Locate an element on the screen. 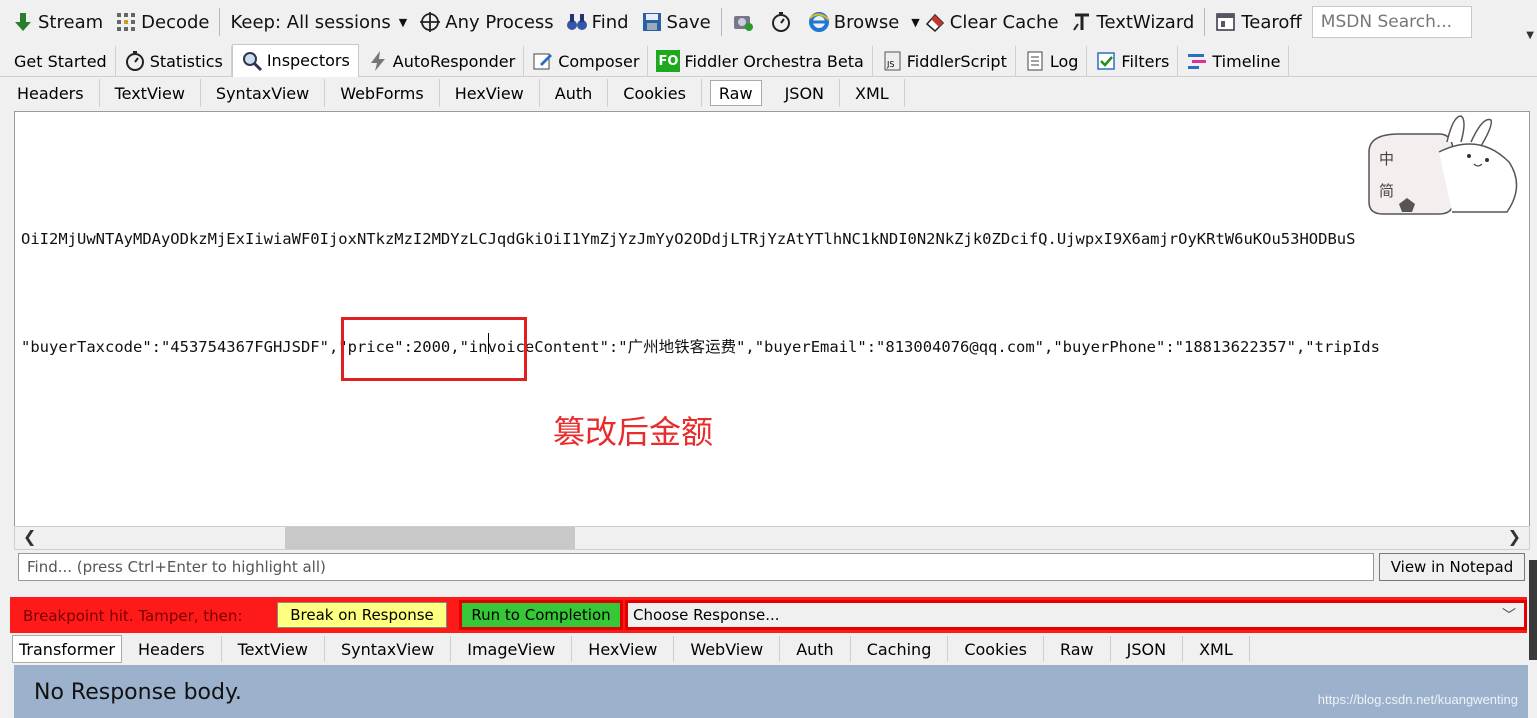 The width and height of the screenshot is (1537, 718). resp-tab-hexview: HexView is located at coordinates (623, 649).